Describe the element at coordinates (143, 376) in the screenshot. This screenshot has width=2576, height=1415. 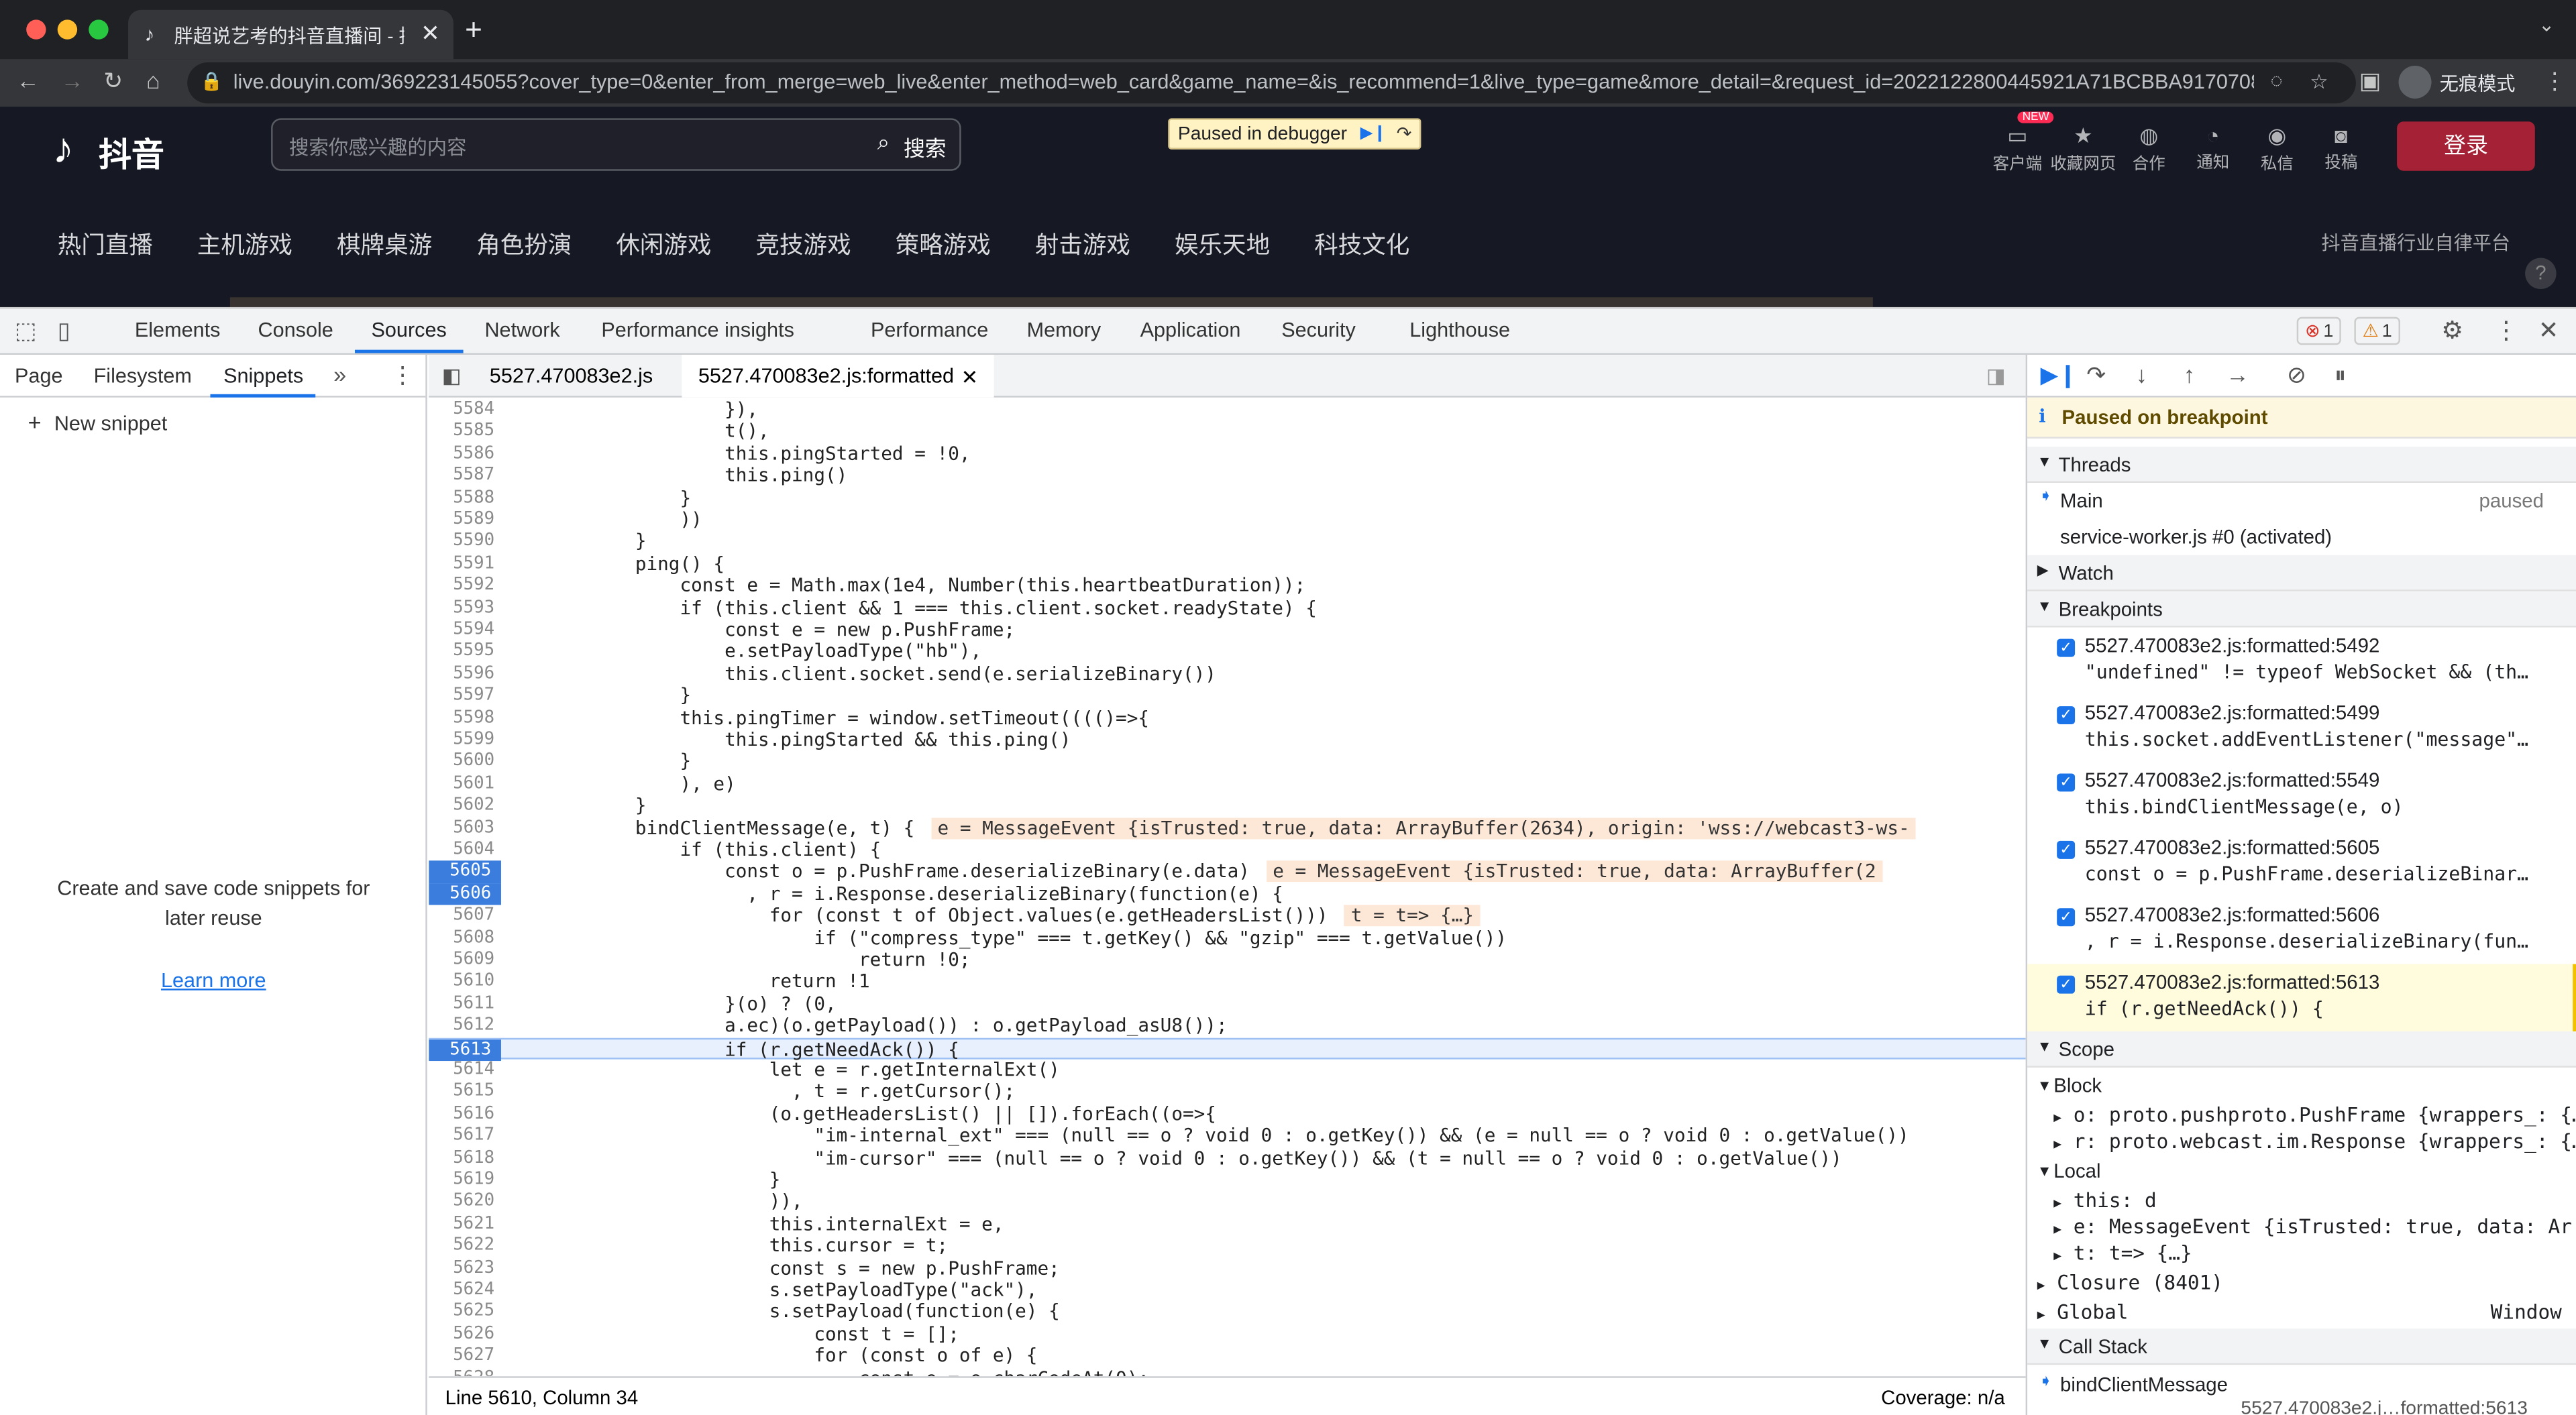
I see `nav-tab-filesystem: Filesystem` at that location.